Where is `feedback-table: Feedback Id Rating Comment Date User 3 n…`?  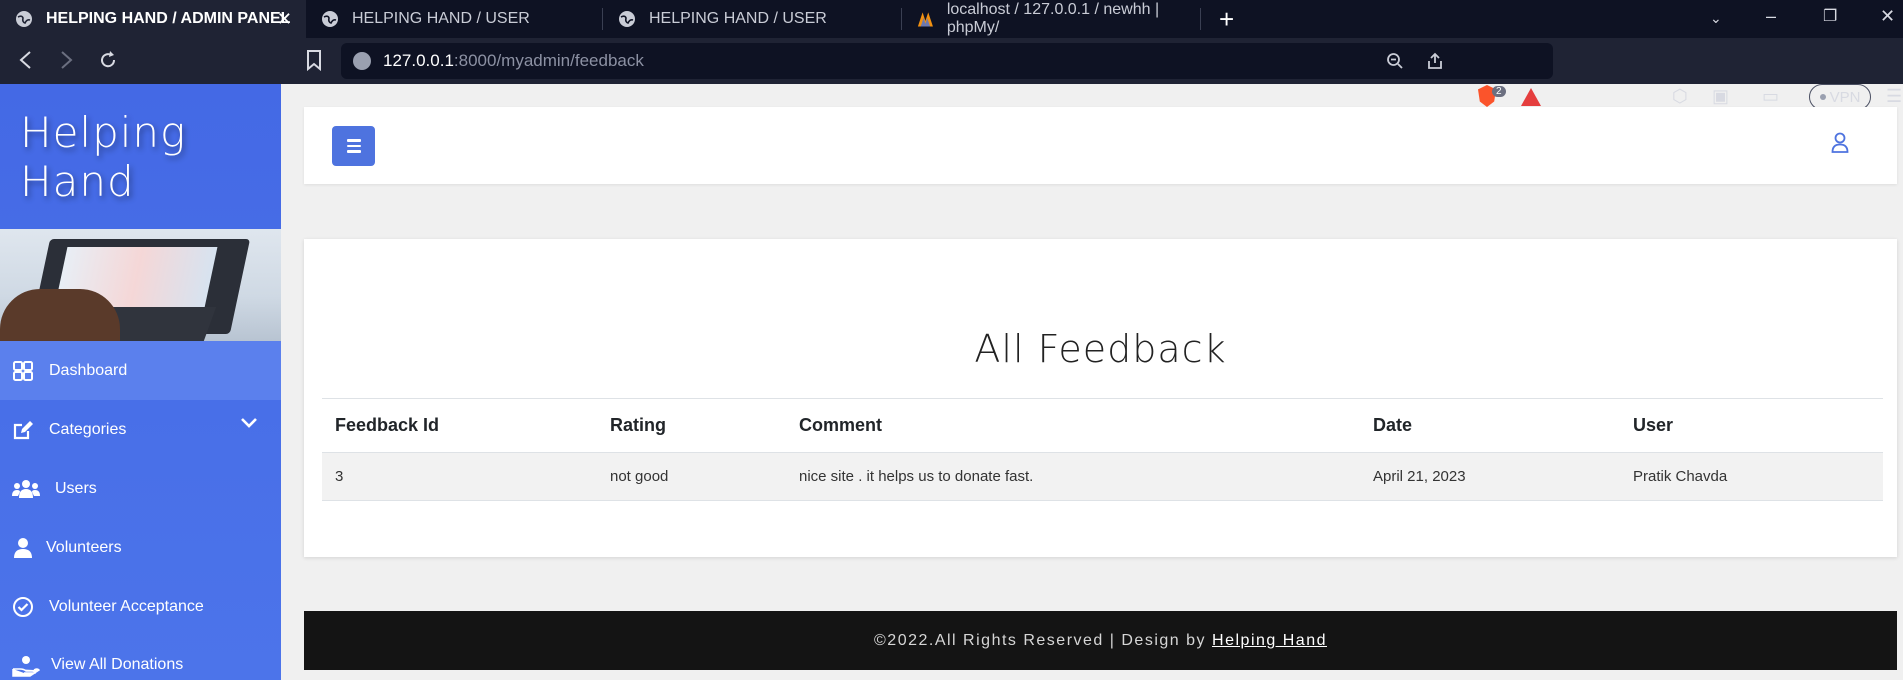 feedback-table: Feedback Id Rating Comment Date User 3 n… is located at coordinates (1102, 449).